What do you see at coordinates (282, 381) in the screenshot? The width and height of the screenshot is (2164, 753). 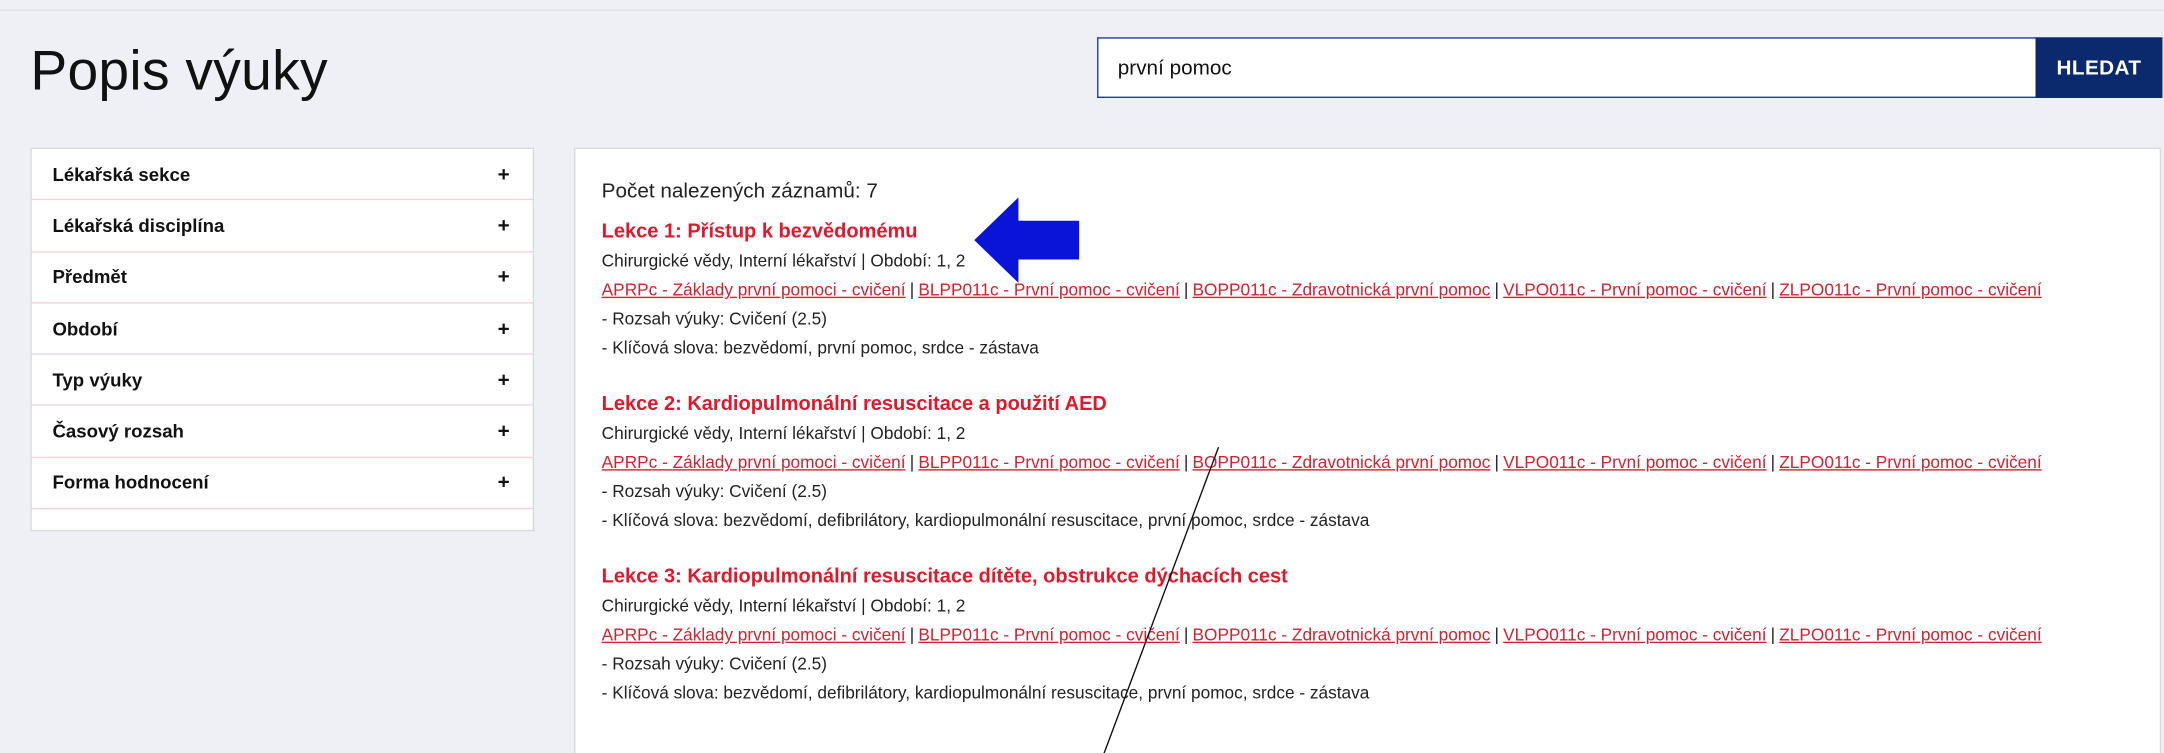 I see `filter-typ-vyuky: Typ výuky +` at bounding box center [282, 381].